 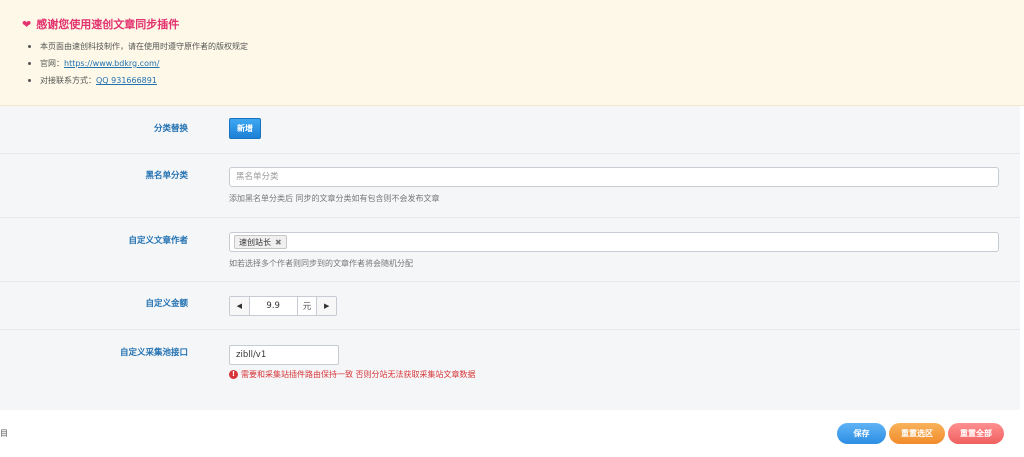 What do you see at coordinates (273, 306) in the screenshot?
I see `amount-value: 9.9` at bounding box center [273, 306].